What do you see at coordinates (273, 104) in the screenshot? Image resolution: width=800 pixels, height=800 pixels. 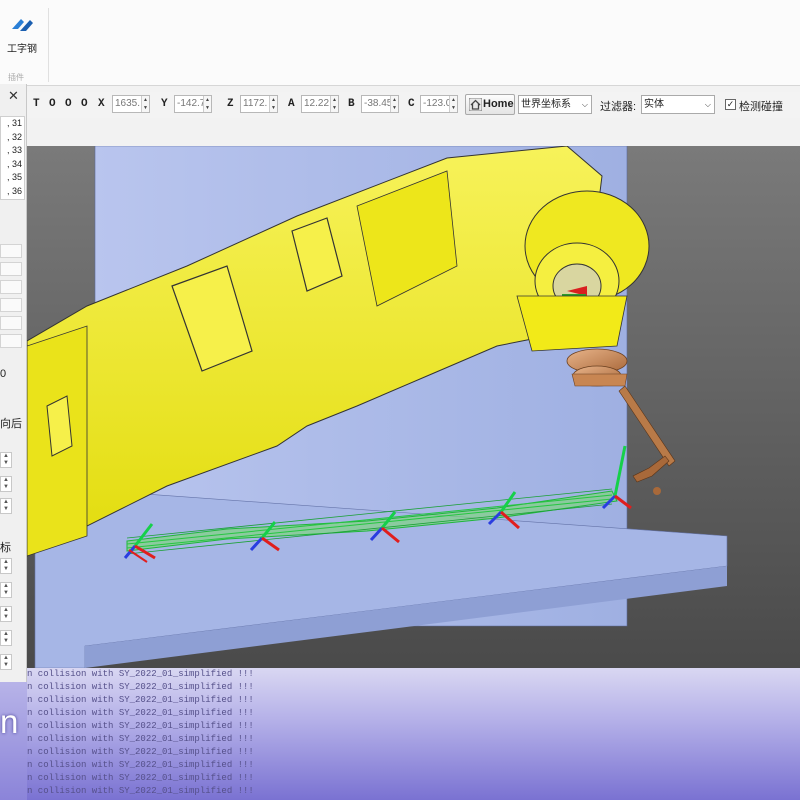 I see `z-spin: ▲ ▼` at bounding box center [273, 104].